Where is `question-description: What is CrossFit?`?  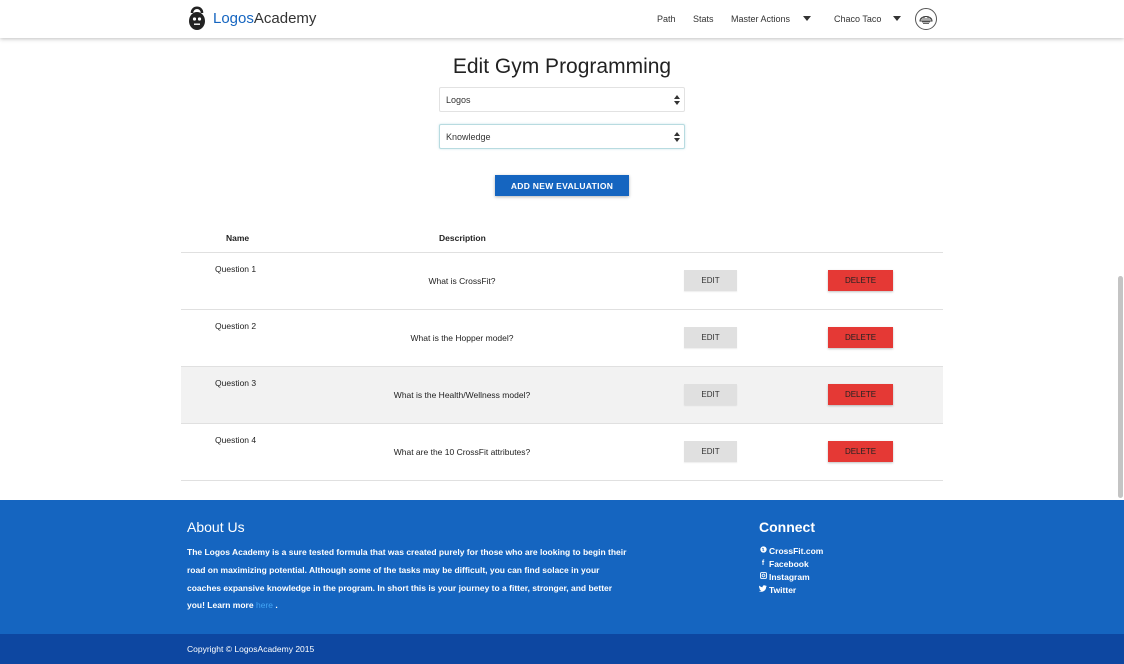
question-description: What is CrossFit? is located at coordinates (462, 281).